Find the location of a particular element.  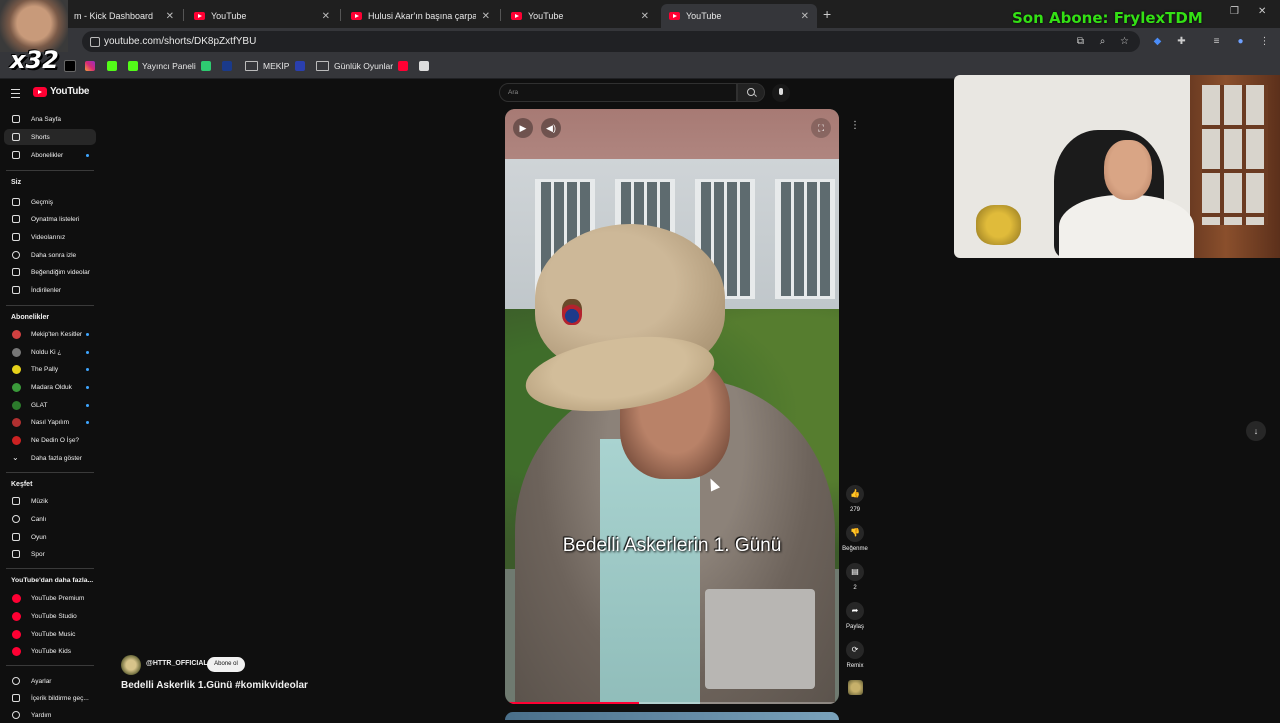

next-short-preview is located at coordinates (672, 716).